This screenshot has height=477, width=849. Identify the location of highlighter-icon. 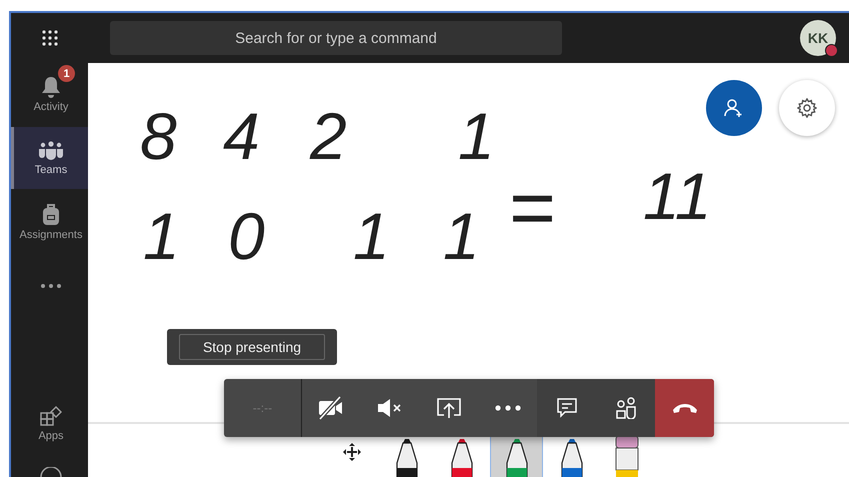
(627, 456).